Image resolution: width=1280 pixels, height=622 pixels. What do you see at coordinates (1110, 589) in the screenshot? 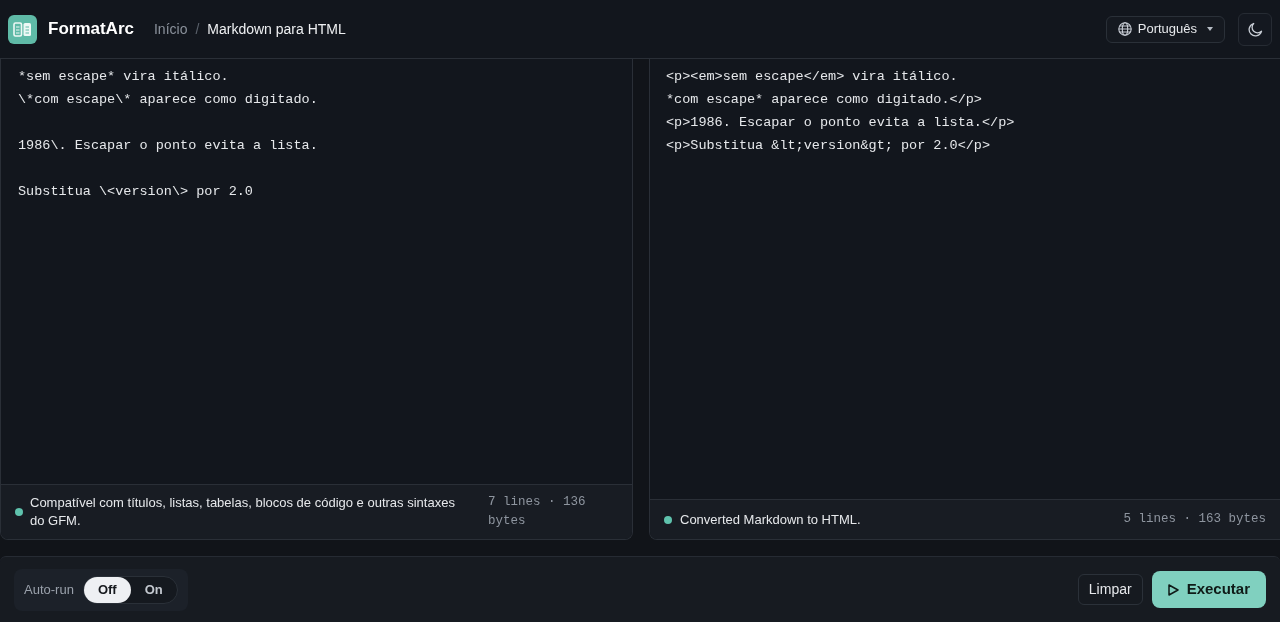
I see `clear-button: Limpar` at bounding box center [1110, 589].